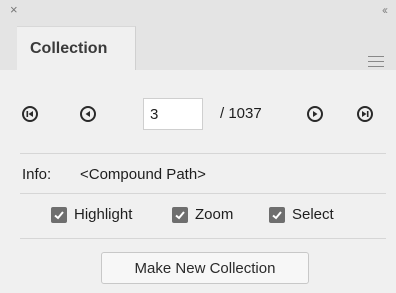 This screenshot has height=293, width=396. I want to click on highlight-checkbox: Highlight, so click(91, 215).